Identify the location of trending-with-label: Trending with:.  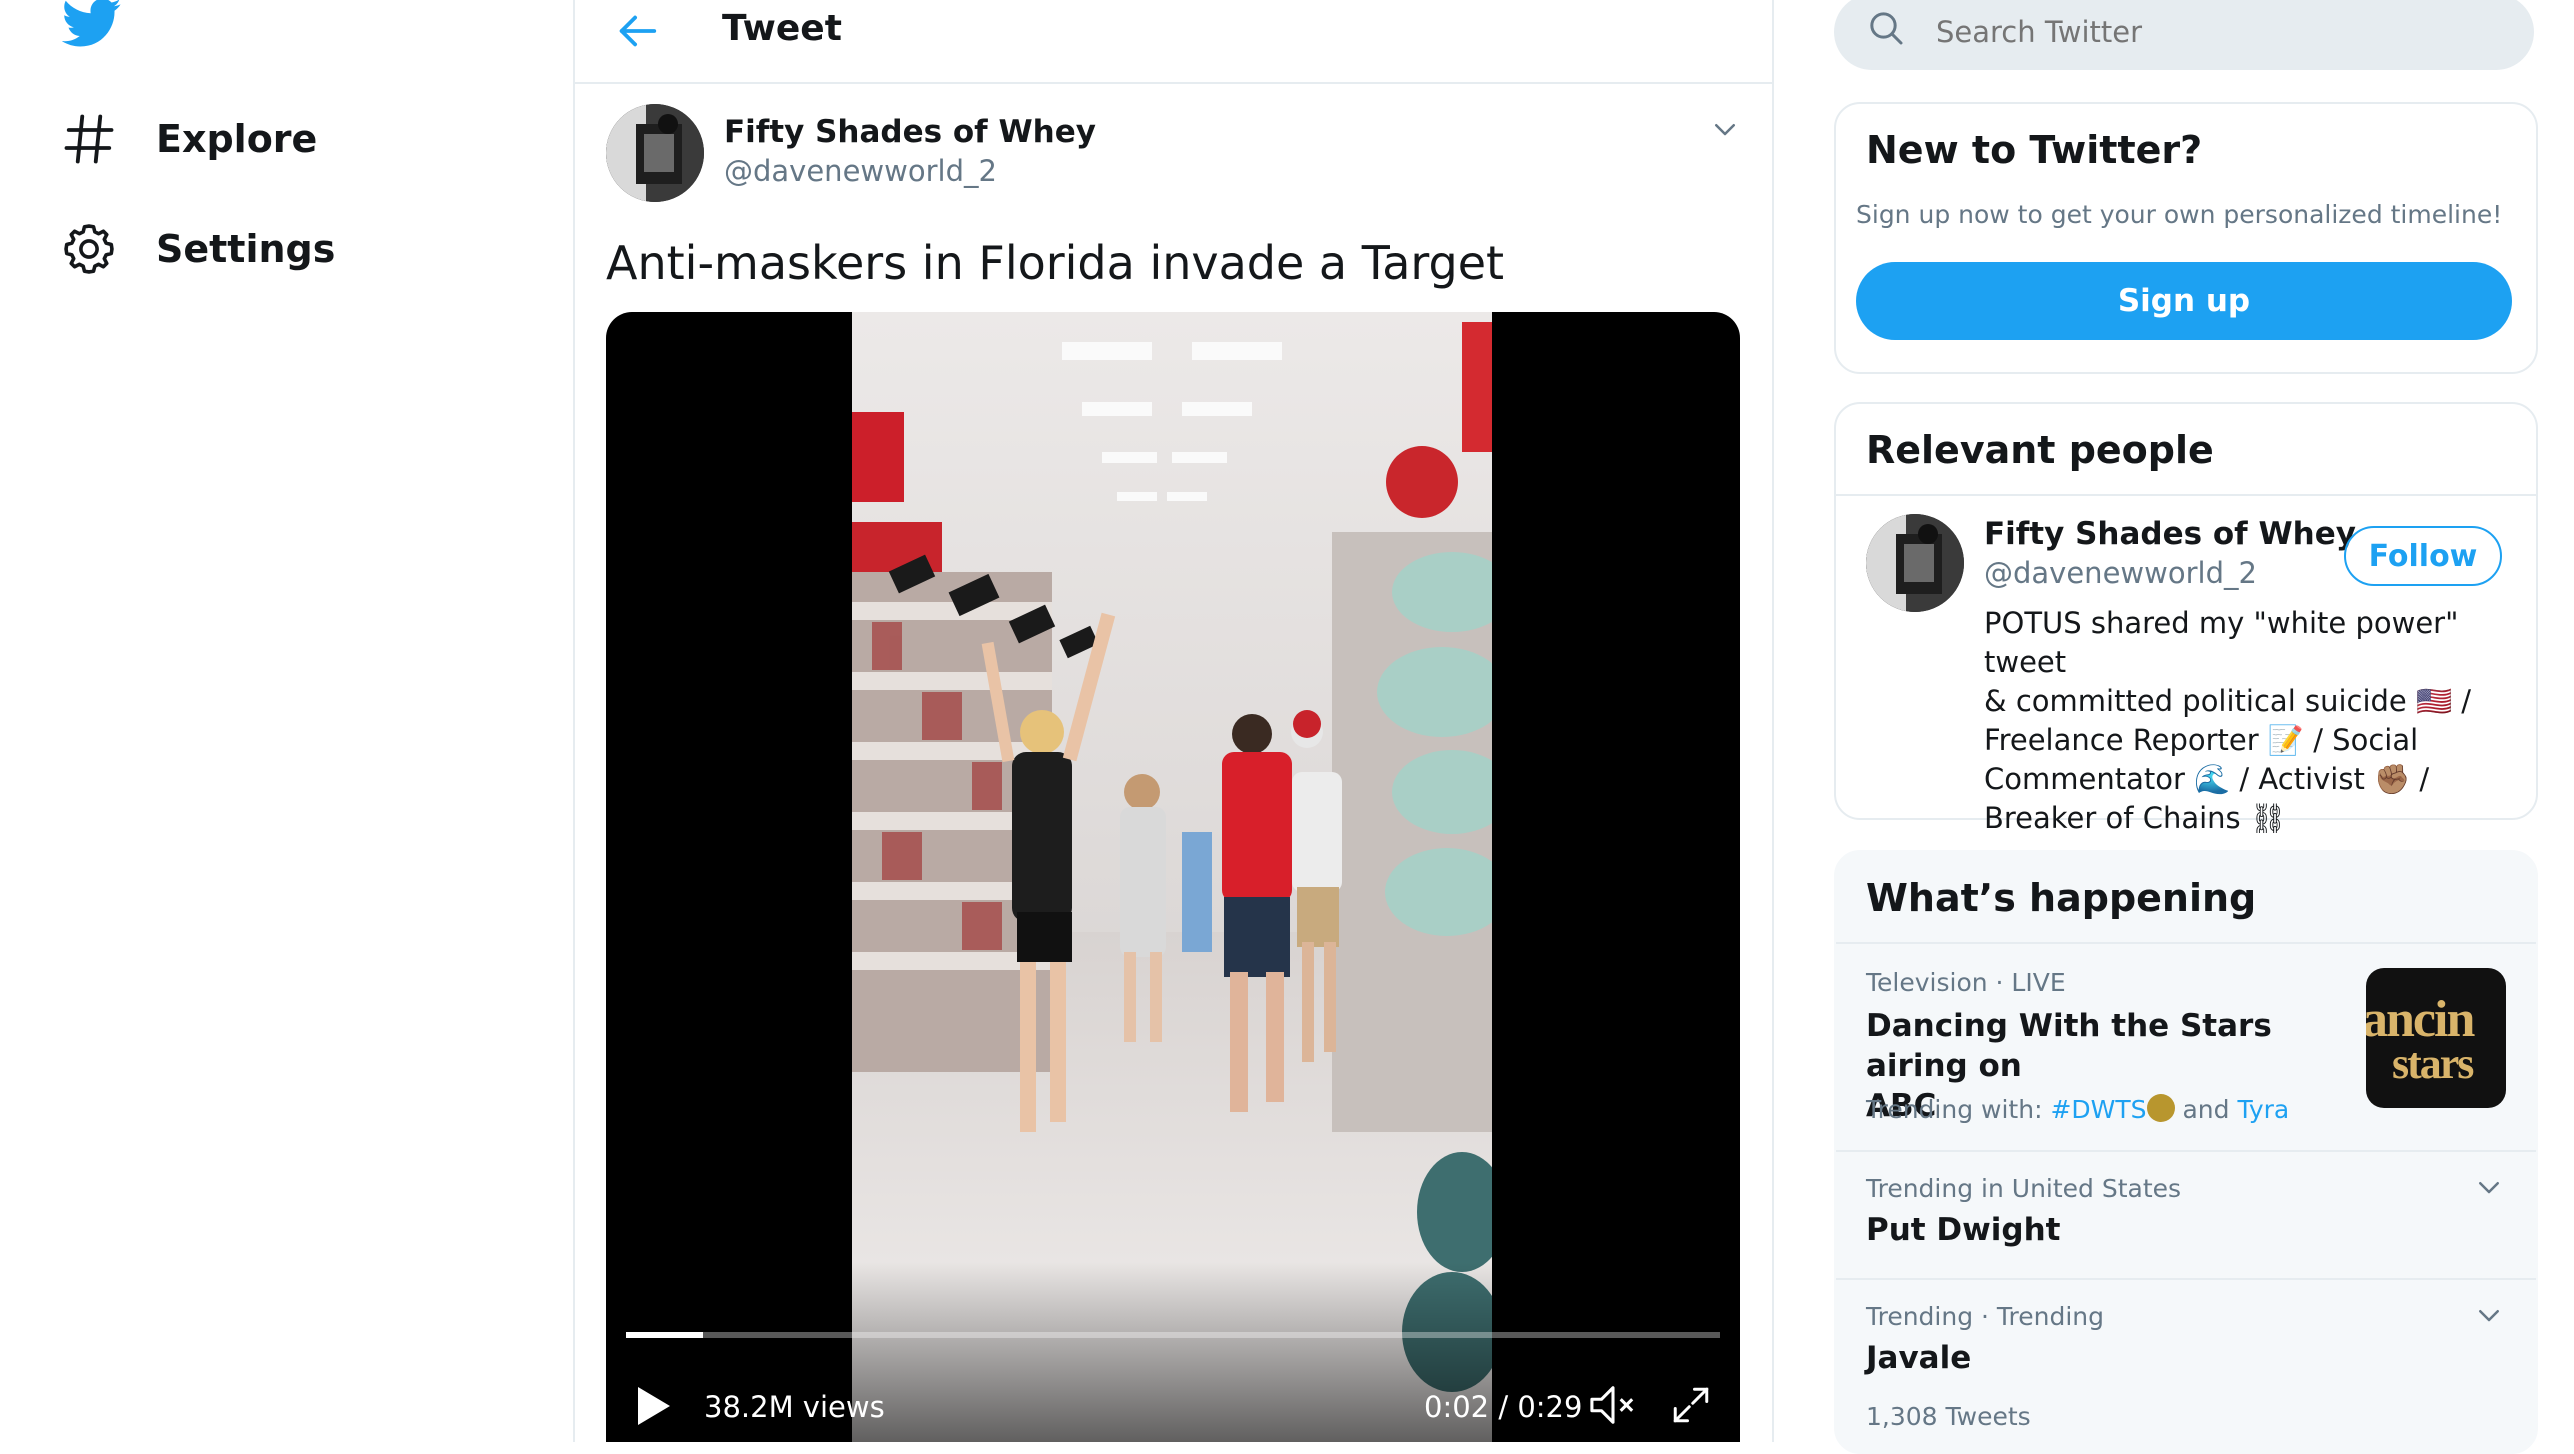
(1954, 1109).